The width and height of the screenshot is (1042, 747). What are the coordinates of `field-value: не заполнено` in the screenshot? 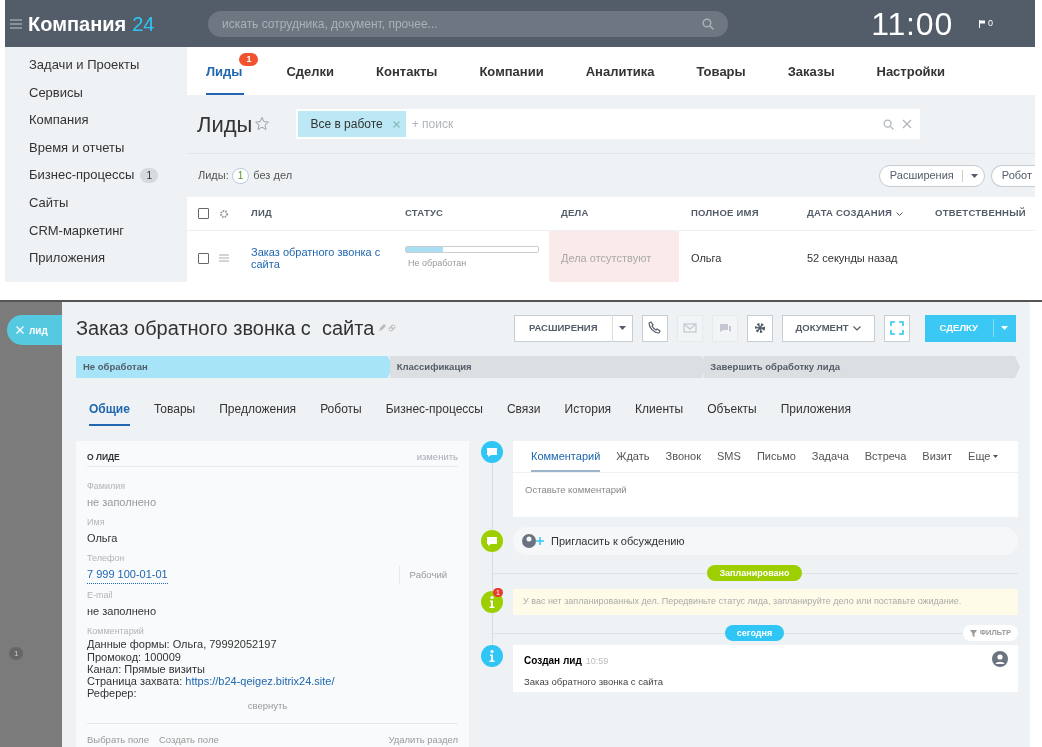 It's located at (122, 612).